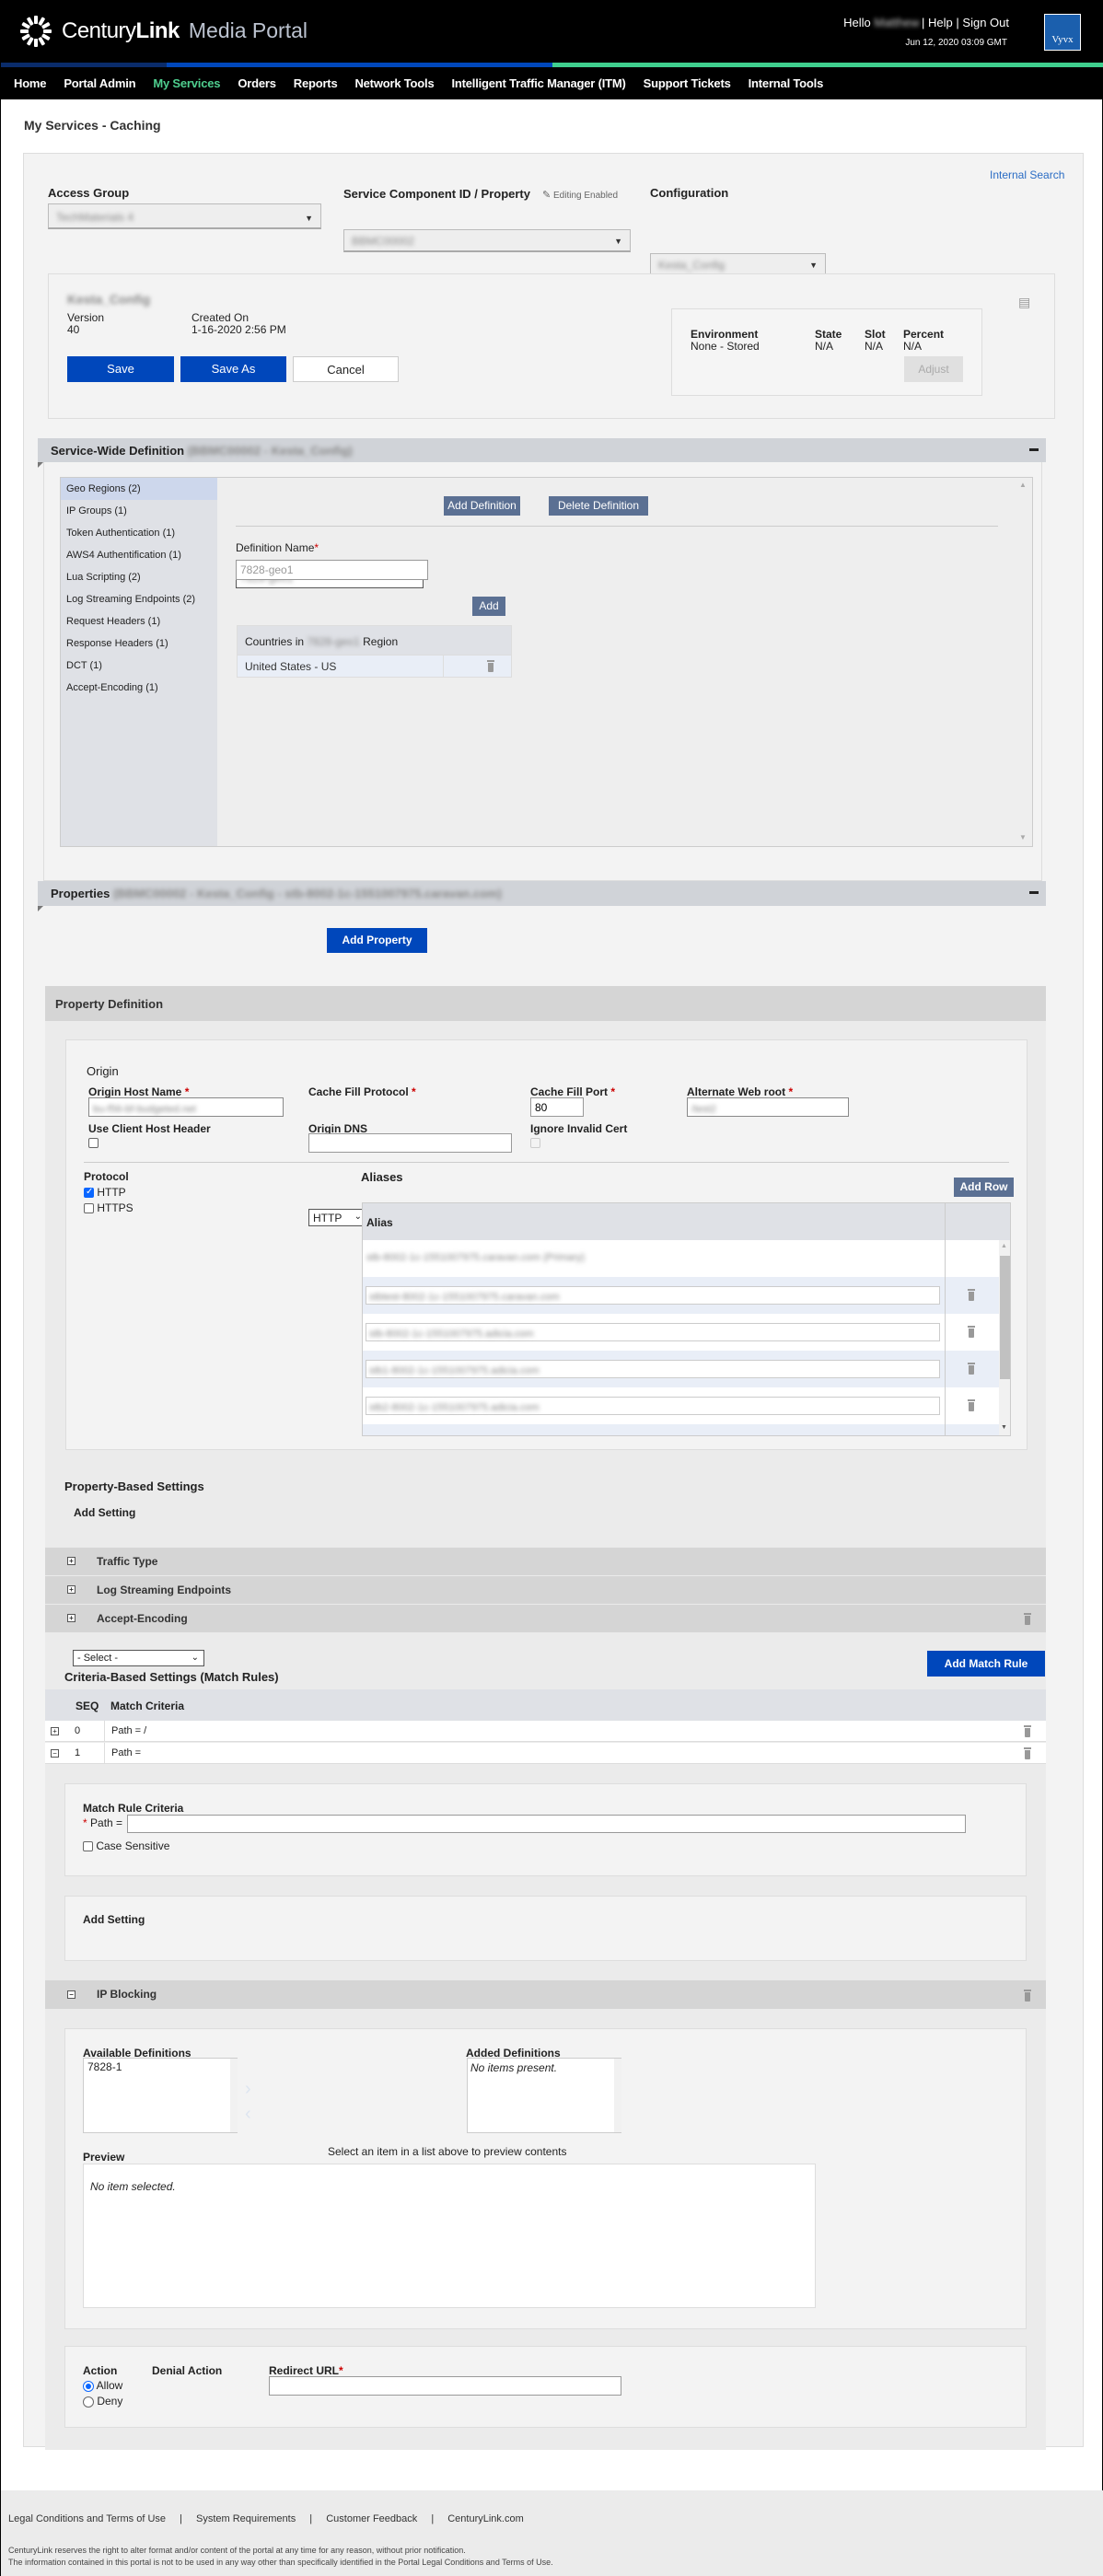  What do you see at coordinates (139, 599) in the screenshot?
I see `menu-log-streaming: Log Streaming Endpoints (2)` at bounding box center [139, 599].